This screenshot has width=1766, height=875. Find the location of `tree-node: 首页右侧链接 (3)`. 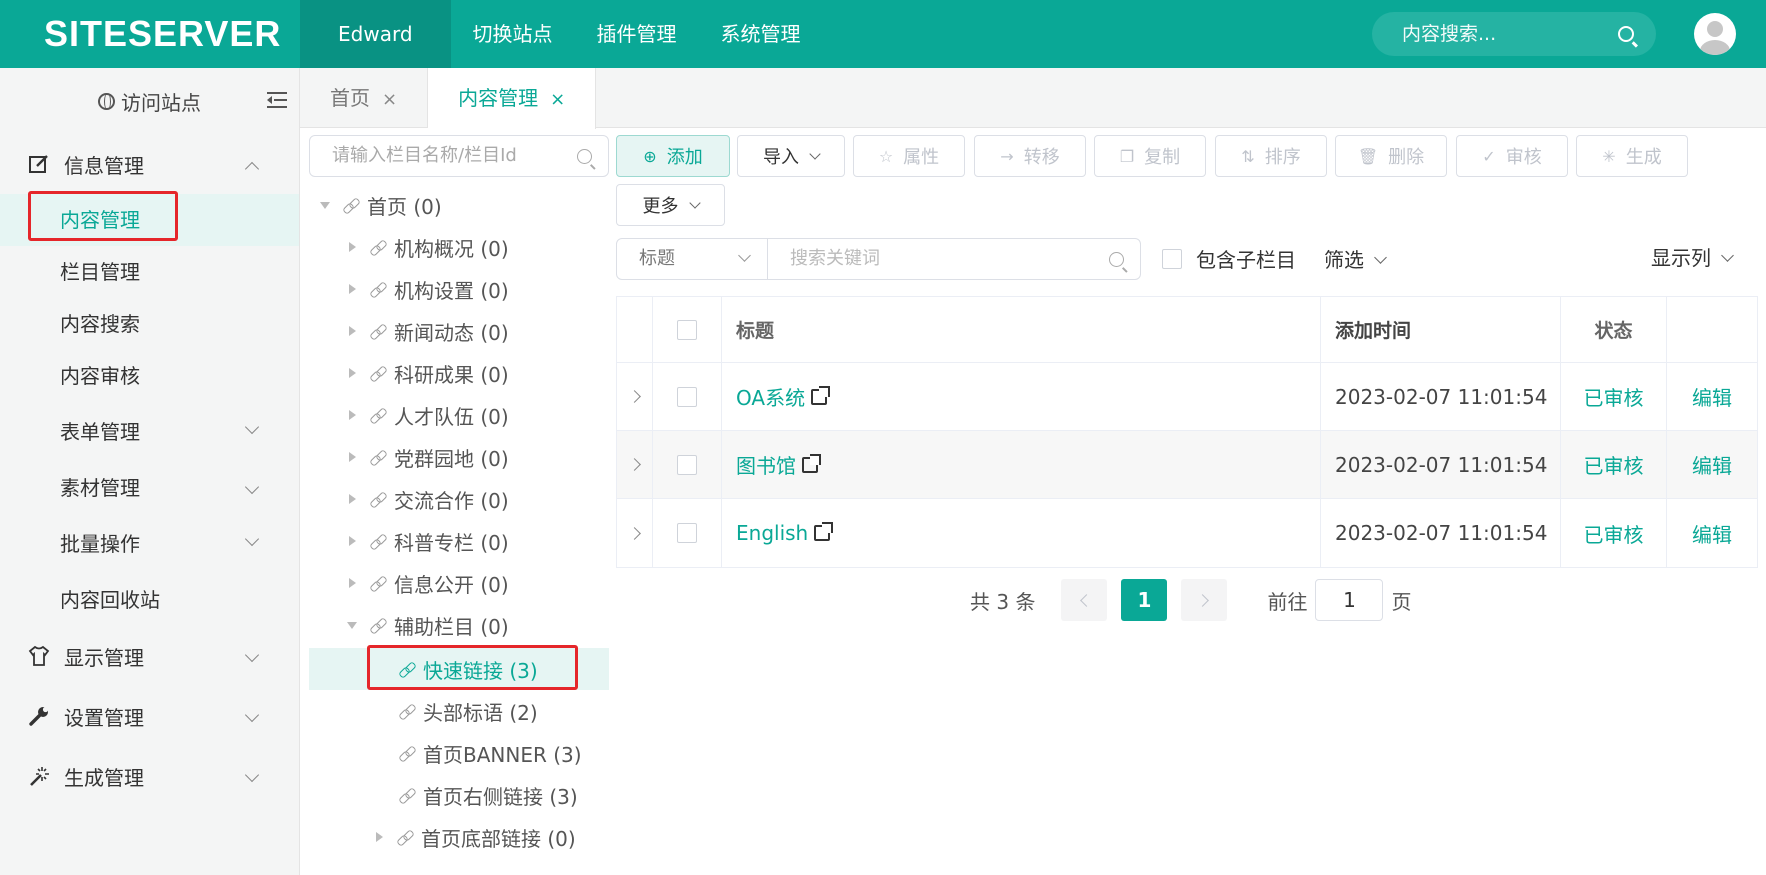

tree-node: 首页右侧链接 (3) is located at coordinates (459, 795).